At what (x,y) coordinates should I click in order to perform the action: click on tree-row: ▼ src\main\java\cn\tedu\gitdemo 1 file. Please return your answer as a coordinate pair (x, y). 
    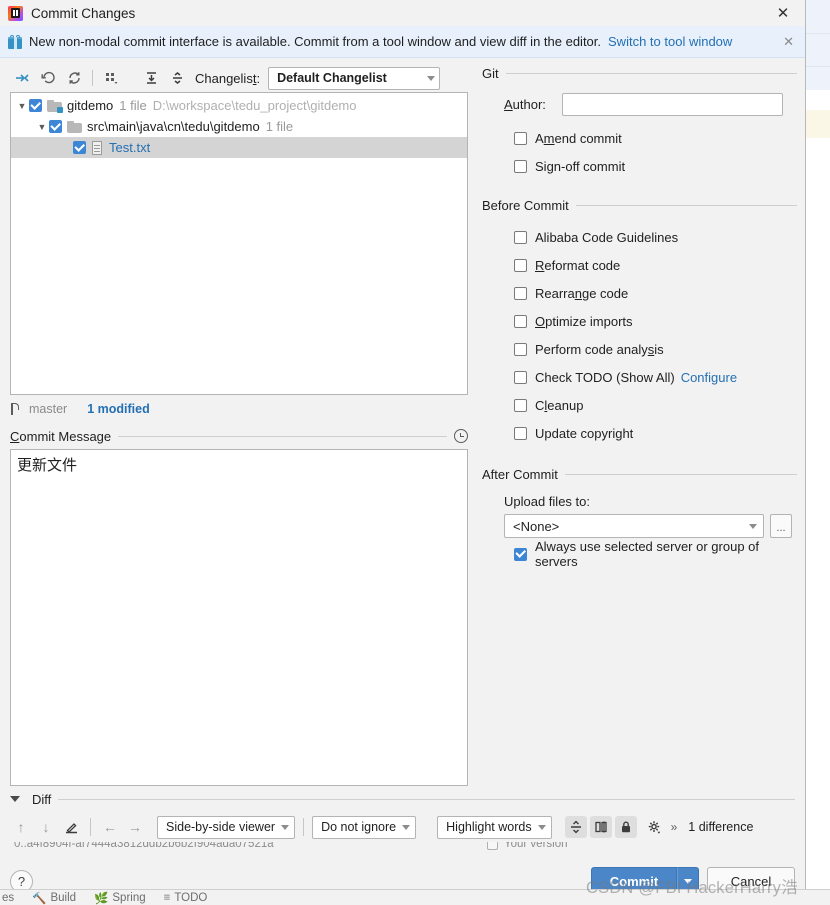
    Looking at the image, I should click on (239, 126).